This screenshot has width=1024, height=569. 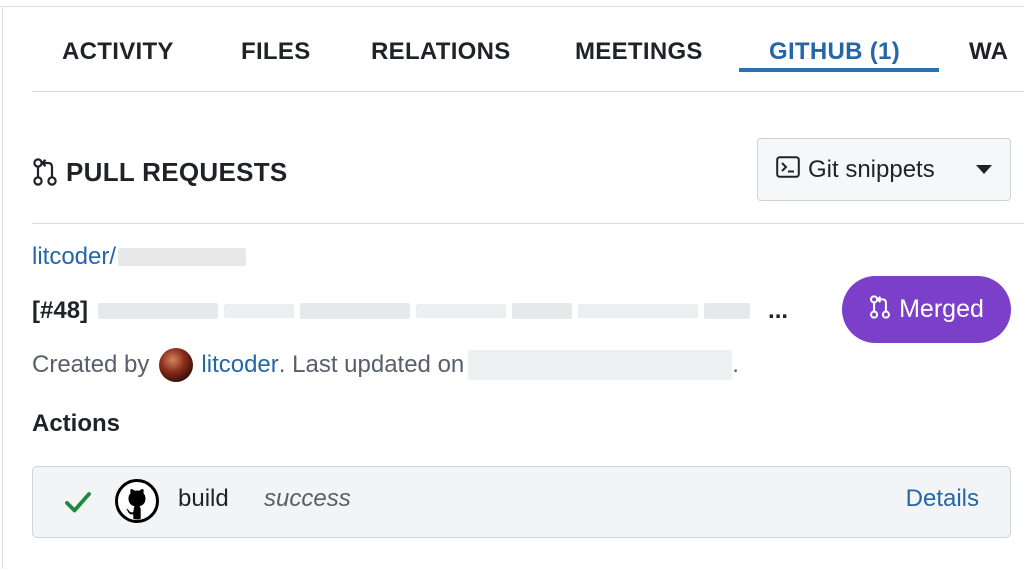 I want to click on section-divider, so click(x=528, y=223).